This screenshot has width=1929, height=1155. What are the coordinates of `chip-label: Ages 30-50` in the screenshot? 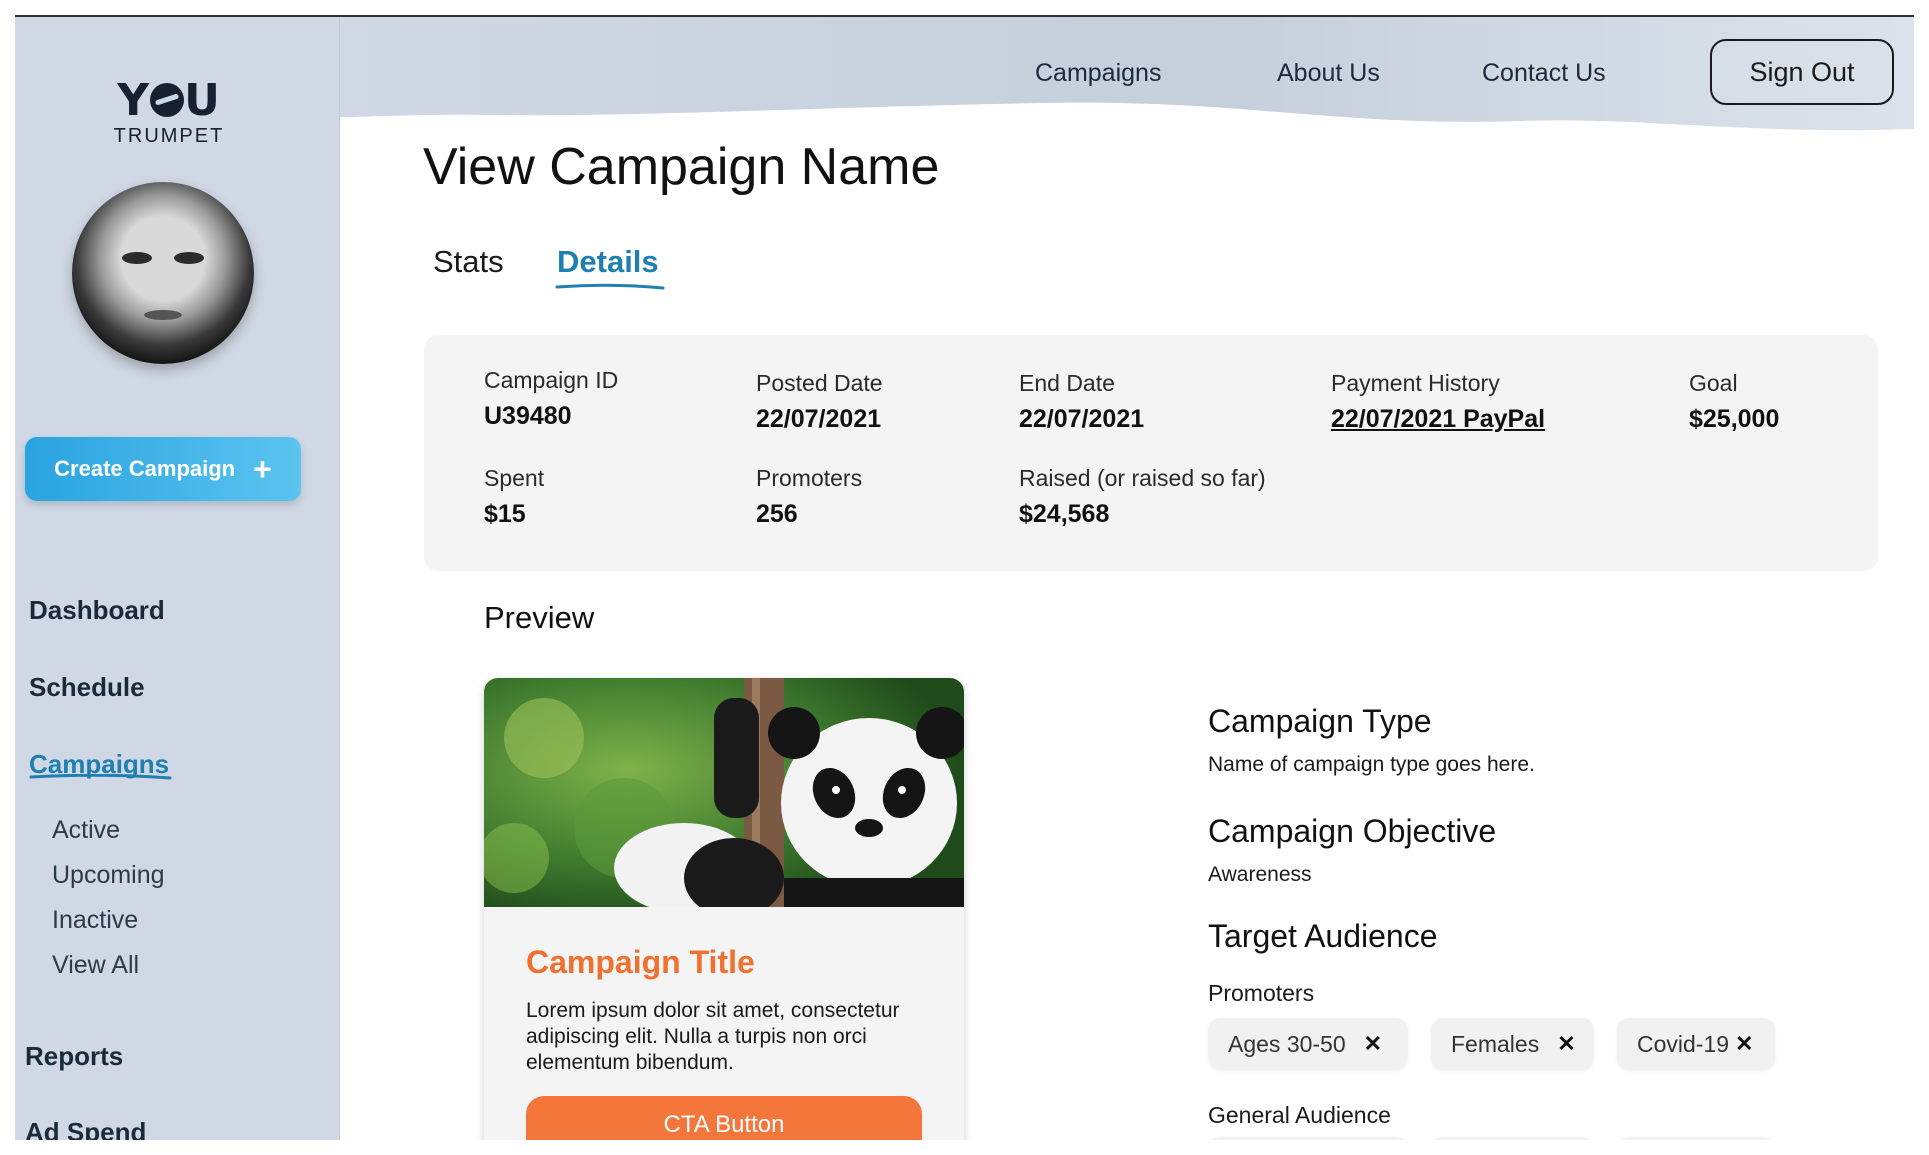 It's located at (1287, 1043).